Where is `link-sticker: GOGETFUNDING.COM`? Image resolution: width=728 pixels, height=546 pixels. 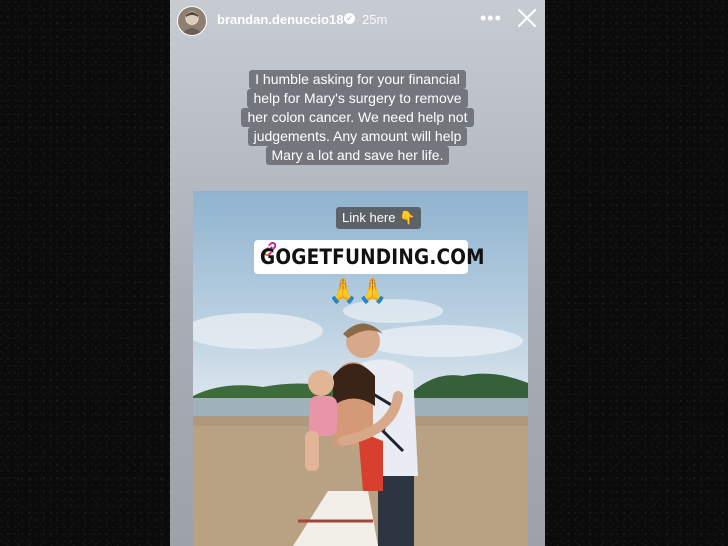 link-sticker: GOGETFUNDING.COM is located at coordinates (369, 257).